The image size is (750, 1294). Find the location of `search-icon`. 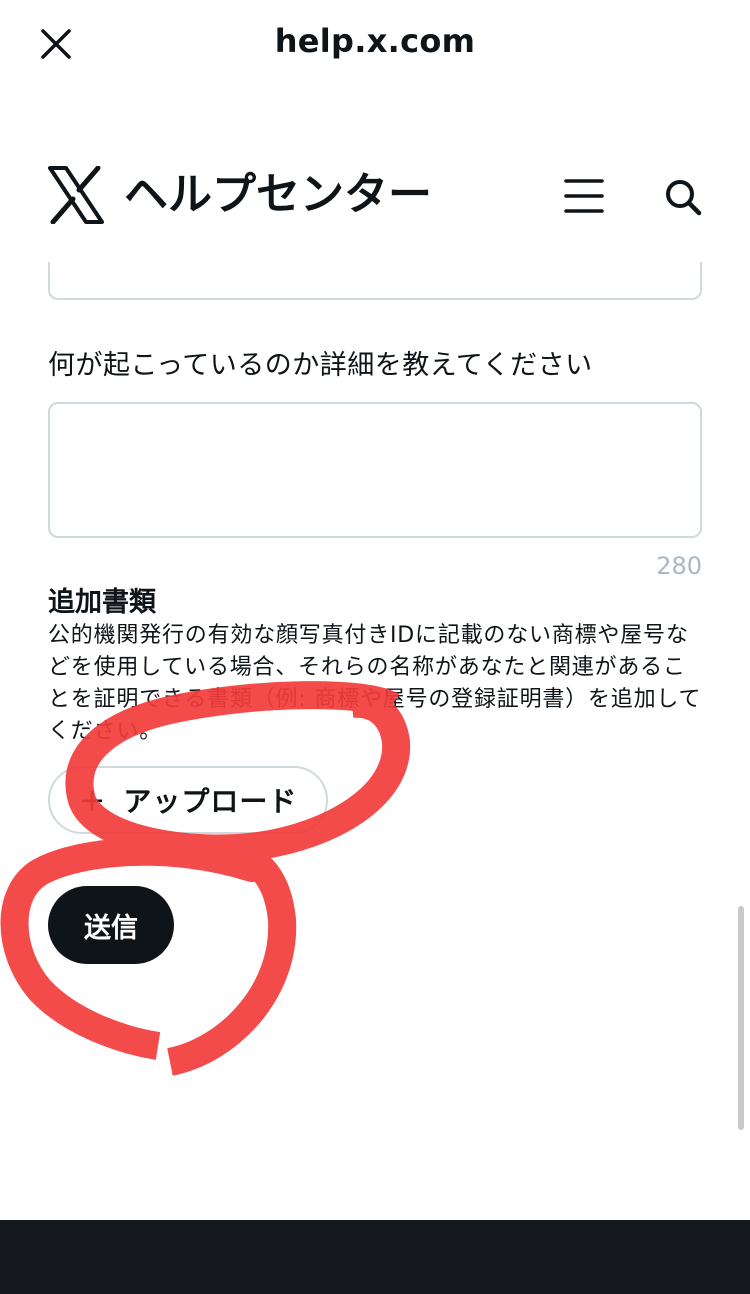

search-icon is located at coordinates (684, 198).